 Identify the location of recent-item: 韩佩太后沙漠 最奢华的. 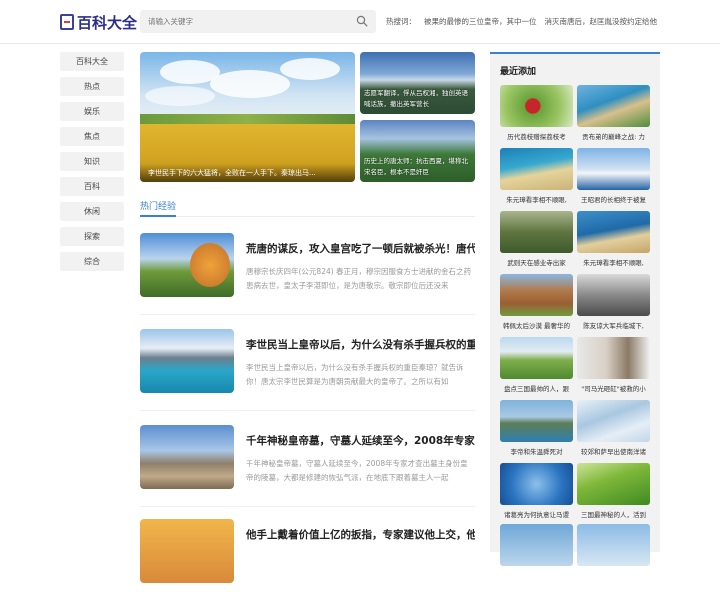
(536, 302).